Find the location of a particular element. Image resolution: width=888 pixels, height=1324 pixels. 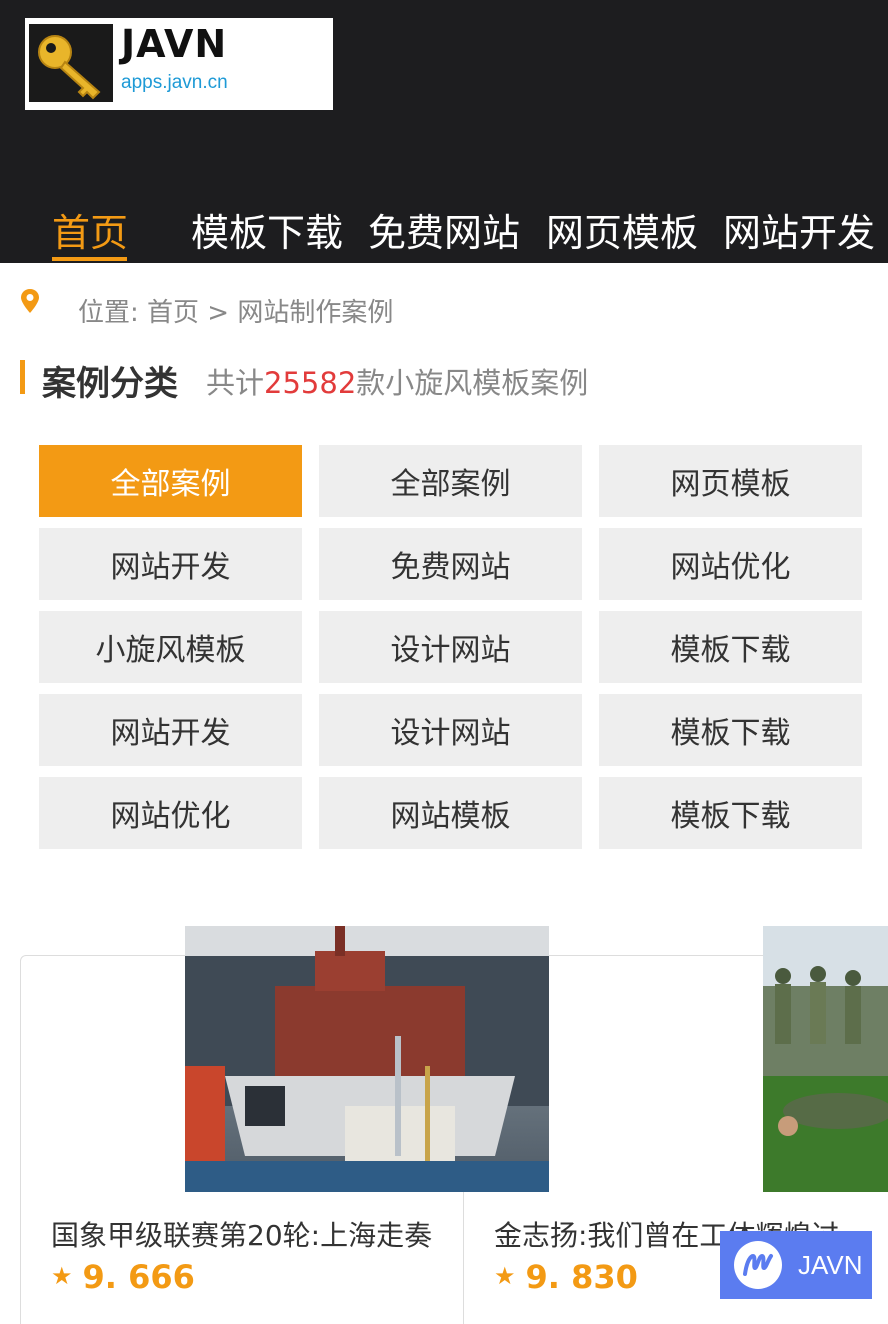

nav-item-site-dev: 网站开发 is located at coordinates (799, 229).